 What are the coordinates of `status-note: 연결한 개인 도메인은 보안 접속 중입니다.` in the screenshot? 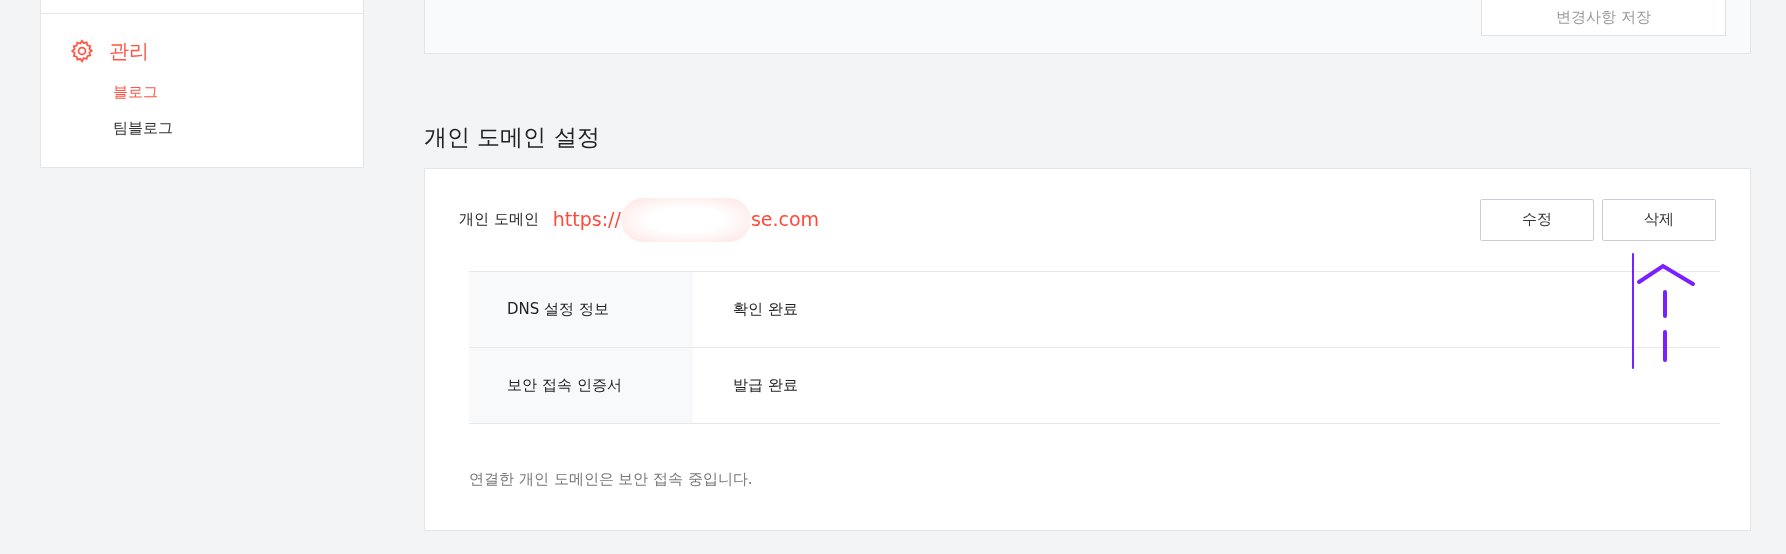 It's located at (611, 479).